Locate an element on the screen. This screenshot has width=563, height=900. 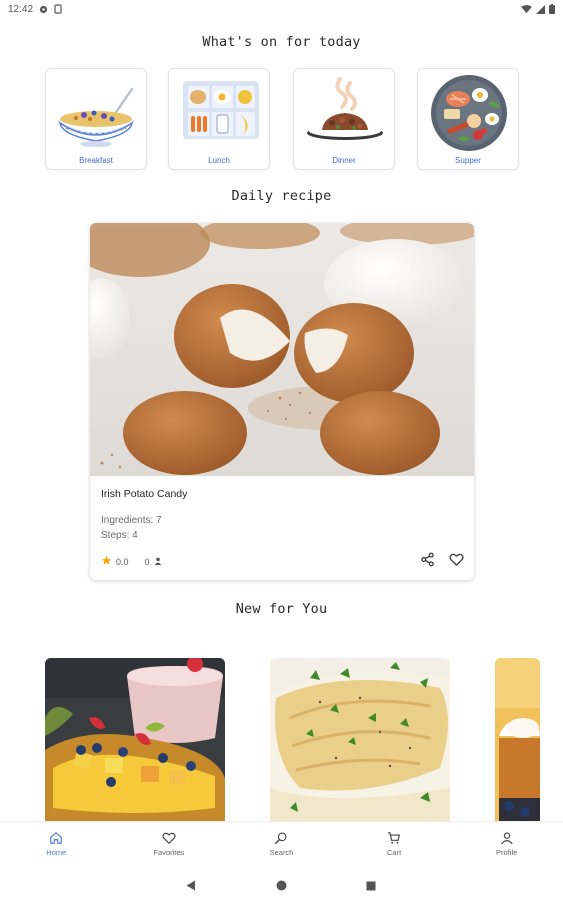
system-nav-bar is located at coordinates (281, 883).